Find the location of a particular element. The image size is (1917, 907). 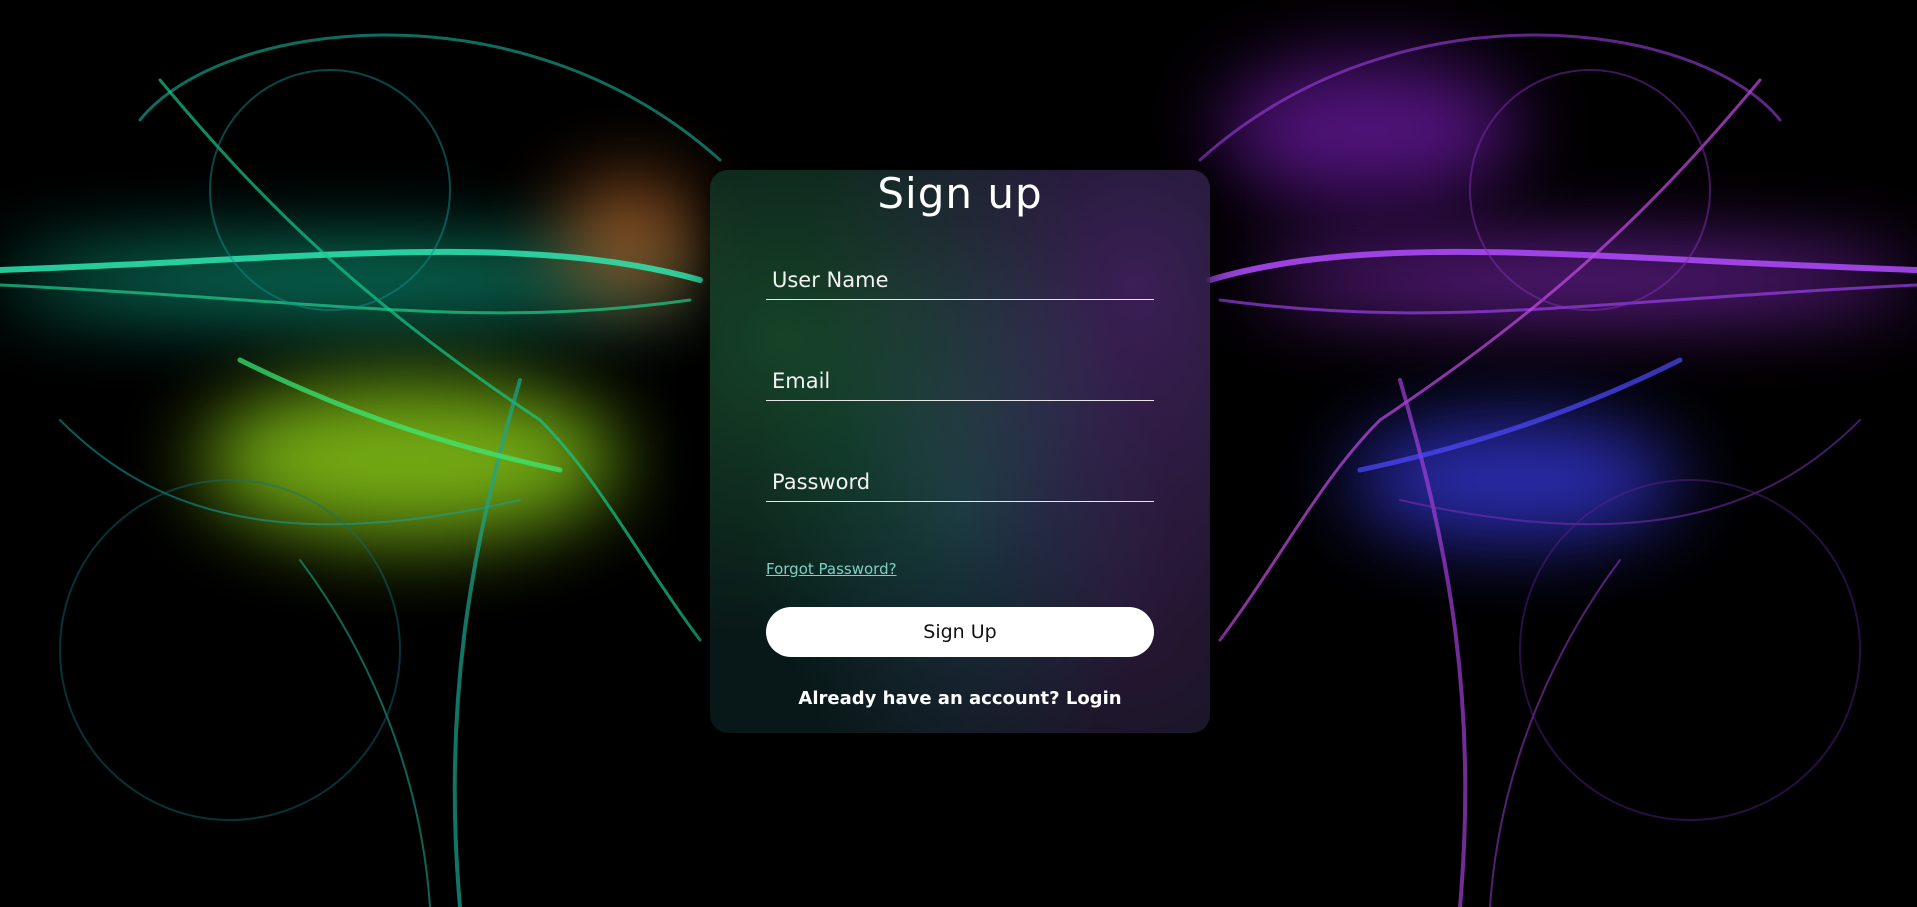

email-input is located at coordinates (960, 380).